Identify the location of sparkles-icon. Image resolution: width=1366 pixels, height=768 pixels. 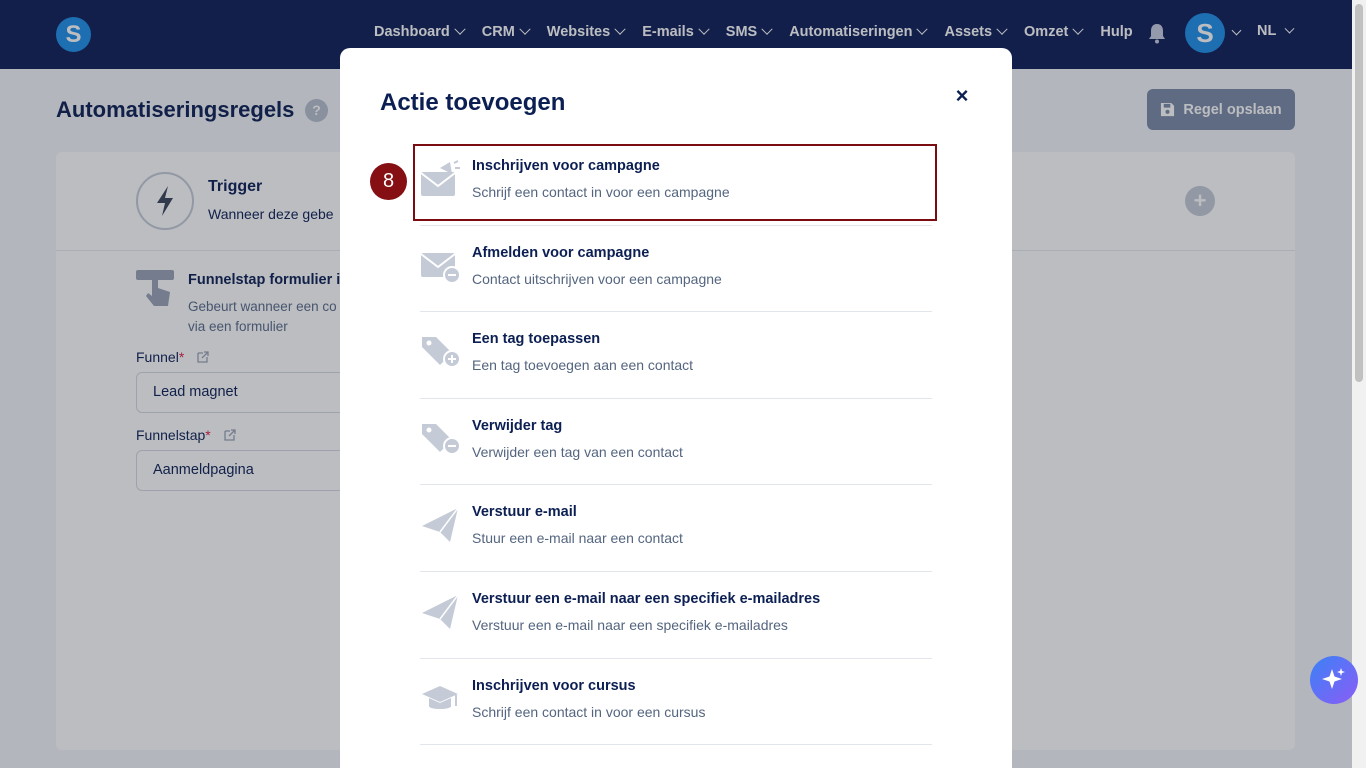
(1333, 678).